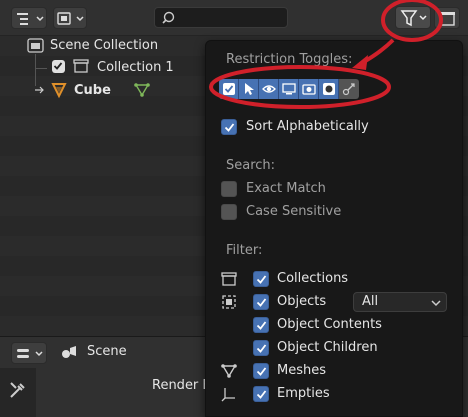 Image resolution: width=468 pixels, height=417 pixels. I want to click on tree-item-scene-collection: Scene Collection, so click(104, 45).